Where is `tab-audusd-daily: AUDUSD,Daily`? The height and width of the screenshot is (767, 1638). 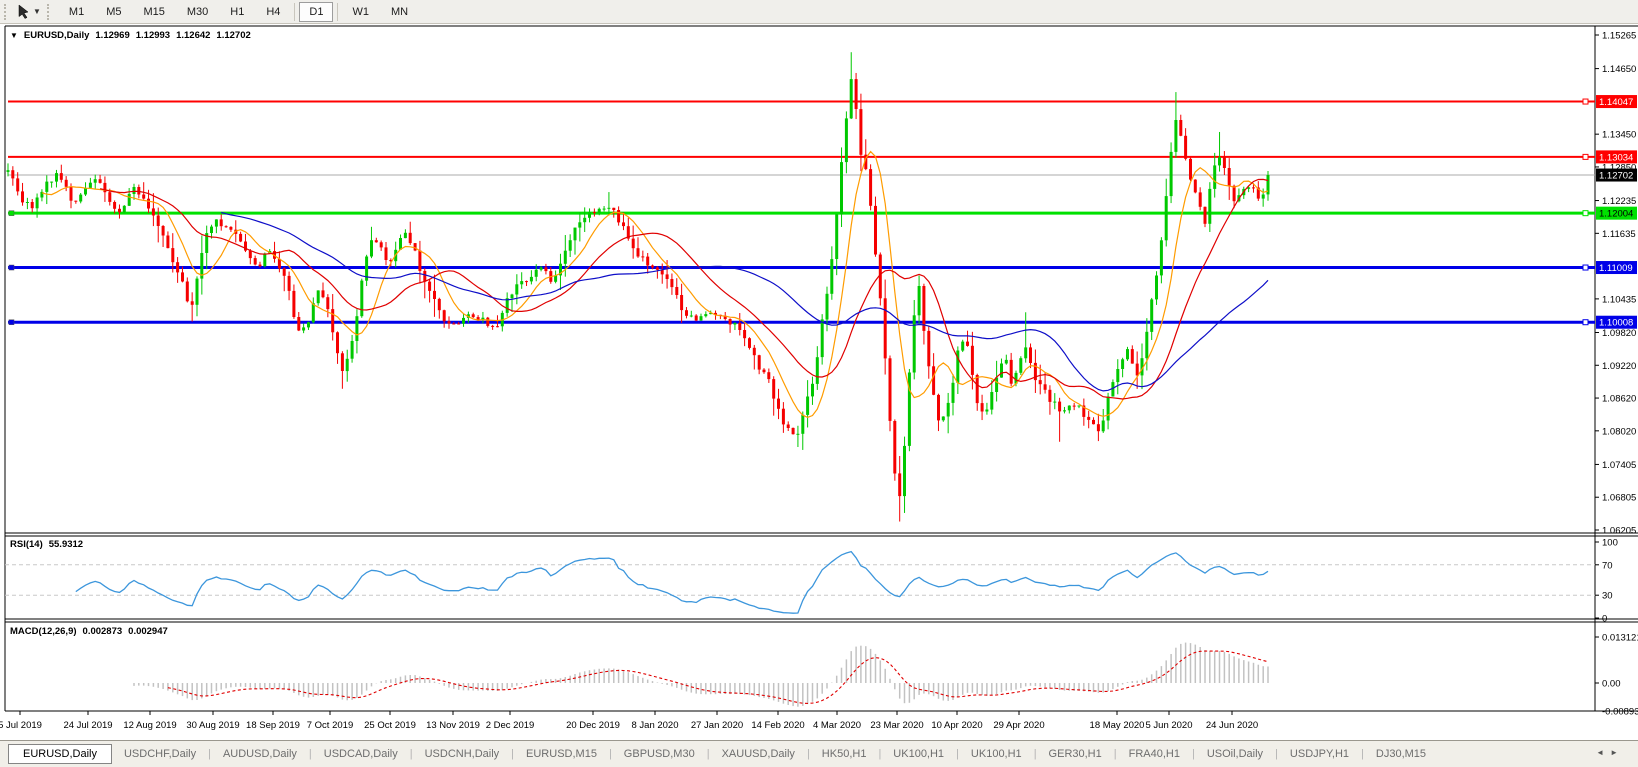
tab-audusd-daily: AUDUSD,Daily is located at coordinates (260, 754).